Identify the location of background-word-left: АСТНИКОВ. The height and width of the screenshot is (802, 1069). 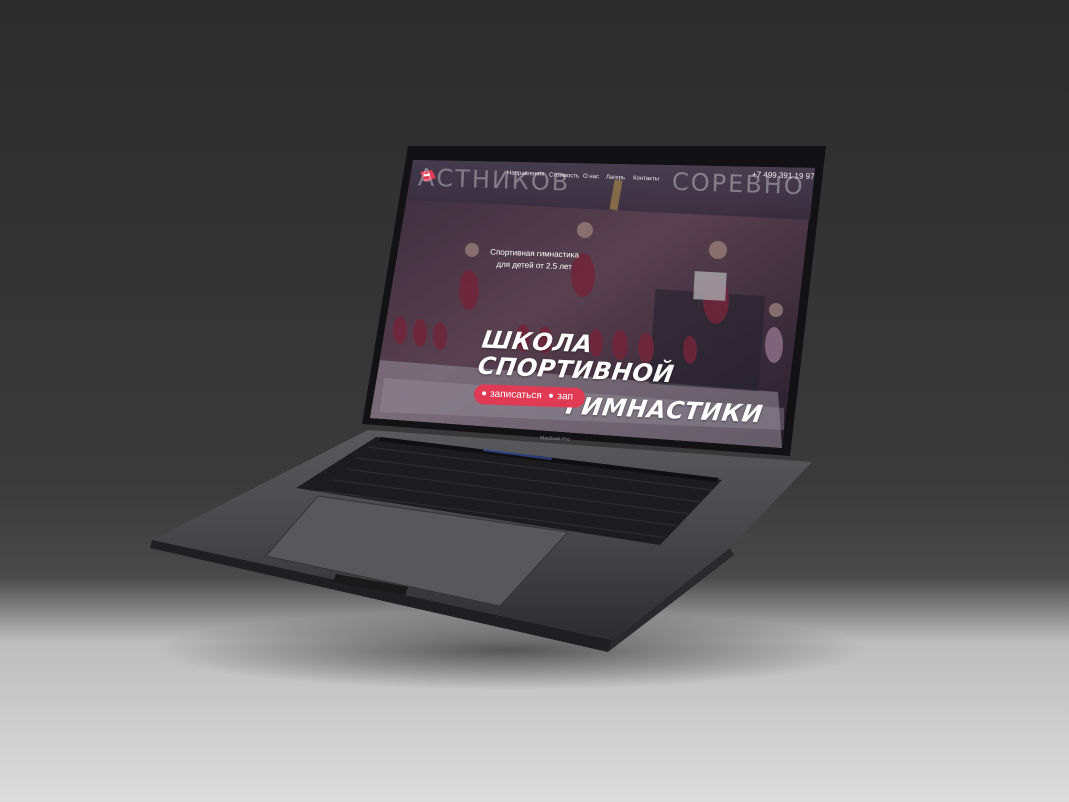
(494, 180).